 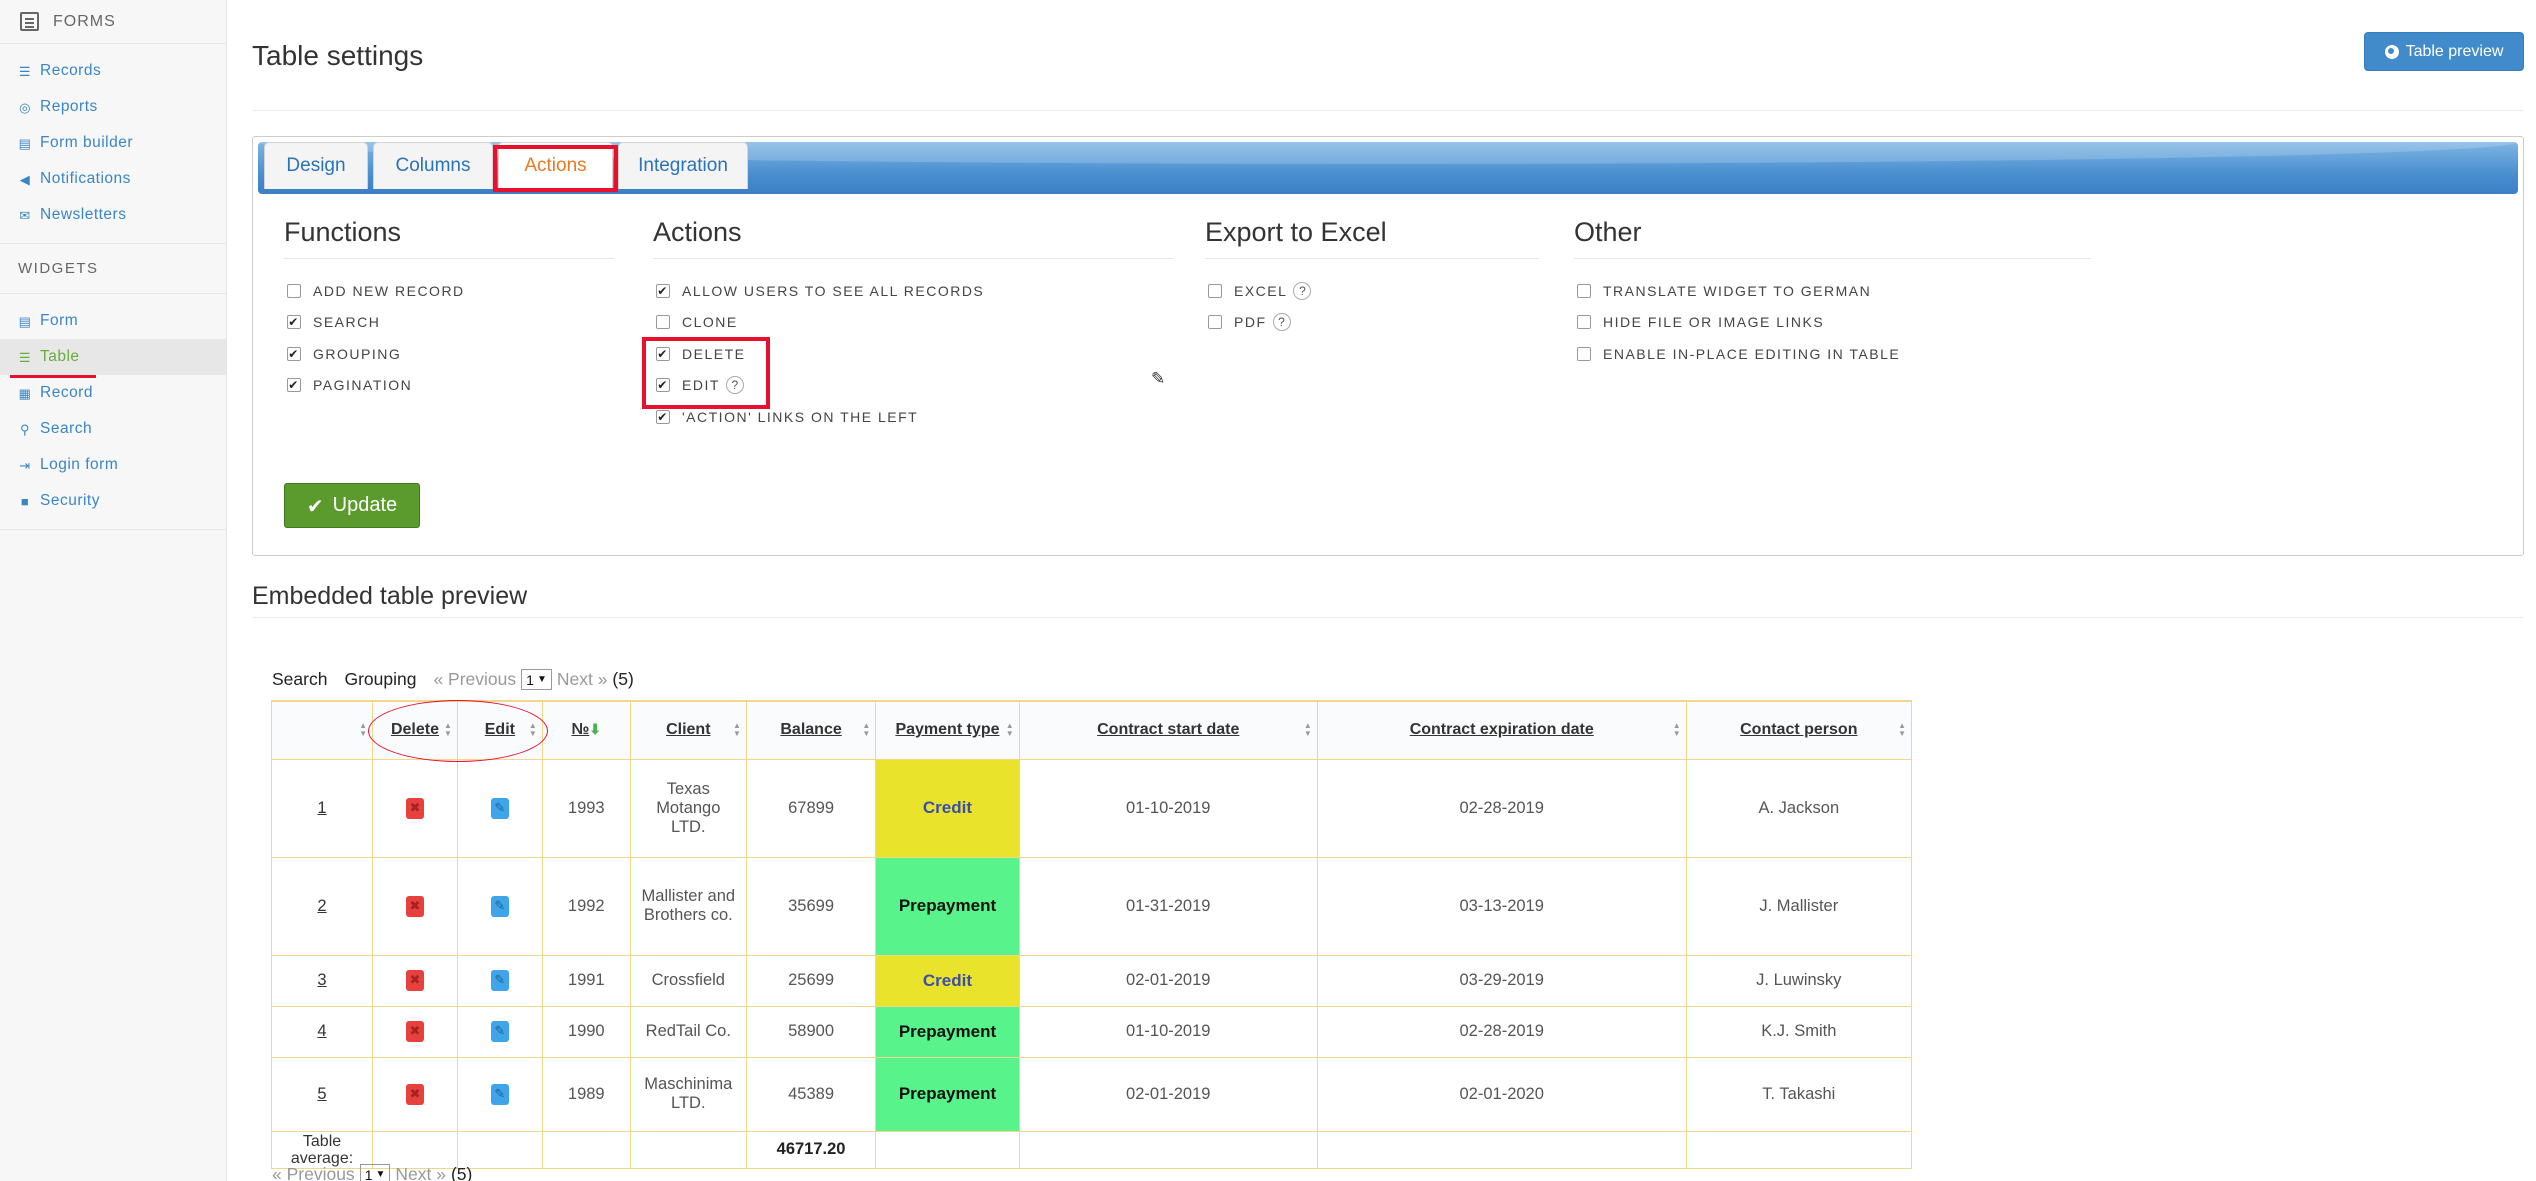 What do you see at coordinates (299, 679) in the screenshot?
I see `search-link: Search` at bounding box center [299, 679].